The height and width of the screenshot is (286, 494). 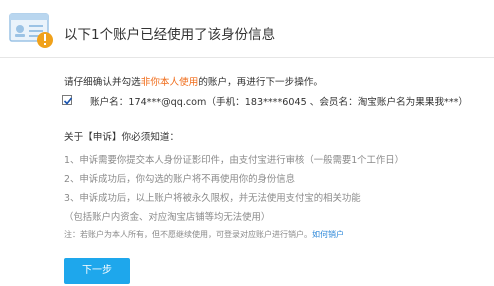 What do you see at coordinates (167, 217) in the screenshot?
I see `notice-item-4: （包括账户内资金、对应淘宝店铺等均无法使用）` at bounding box center [167, 217].